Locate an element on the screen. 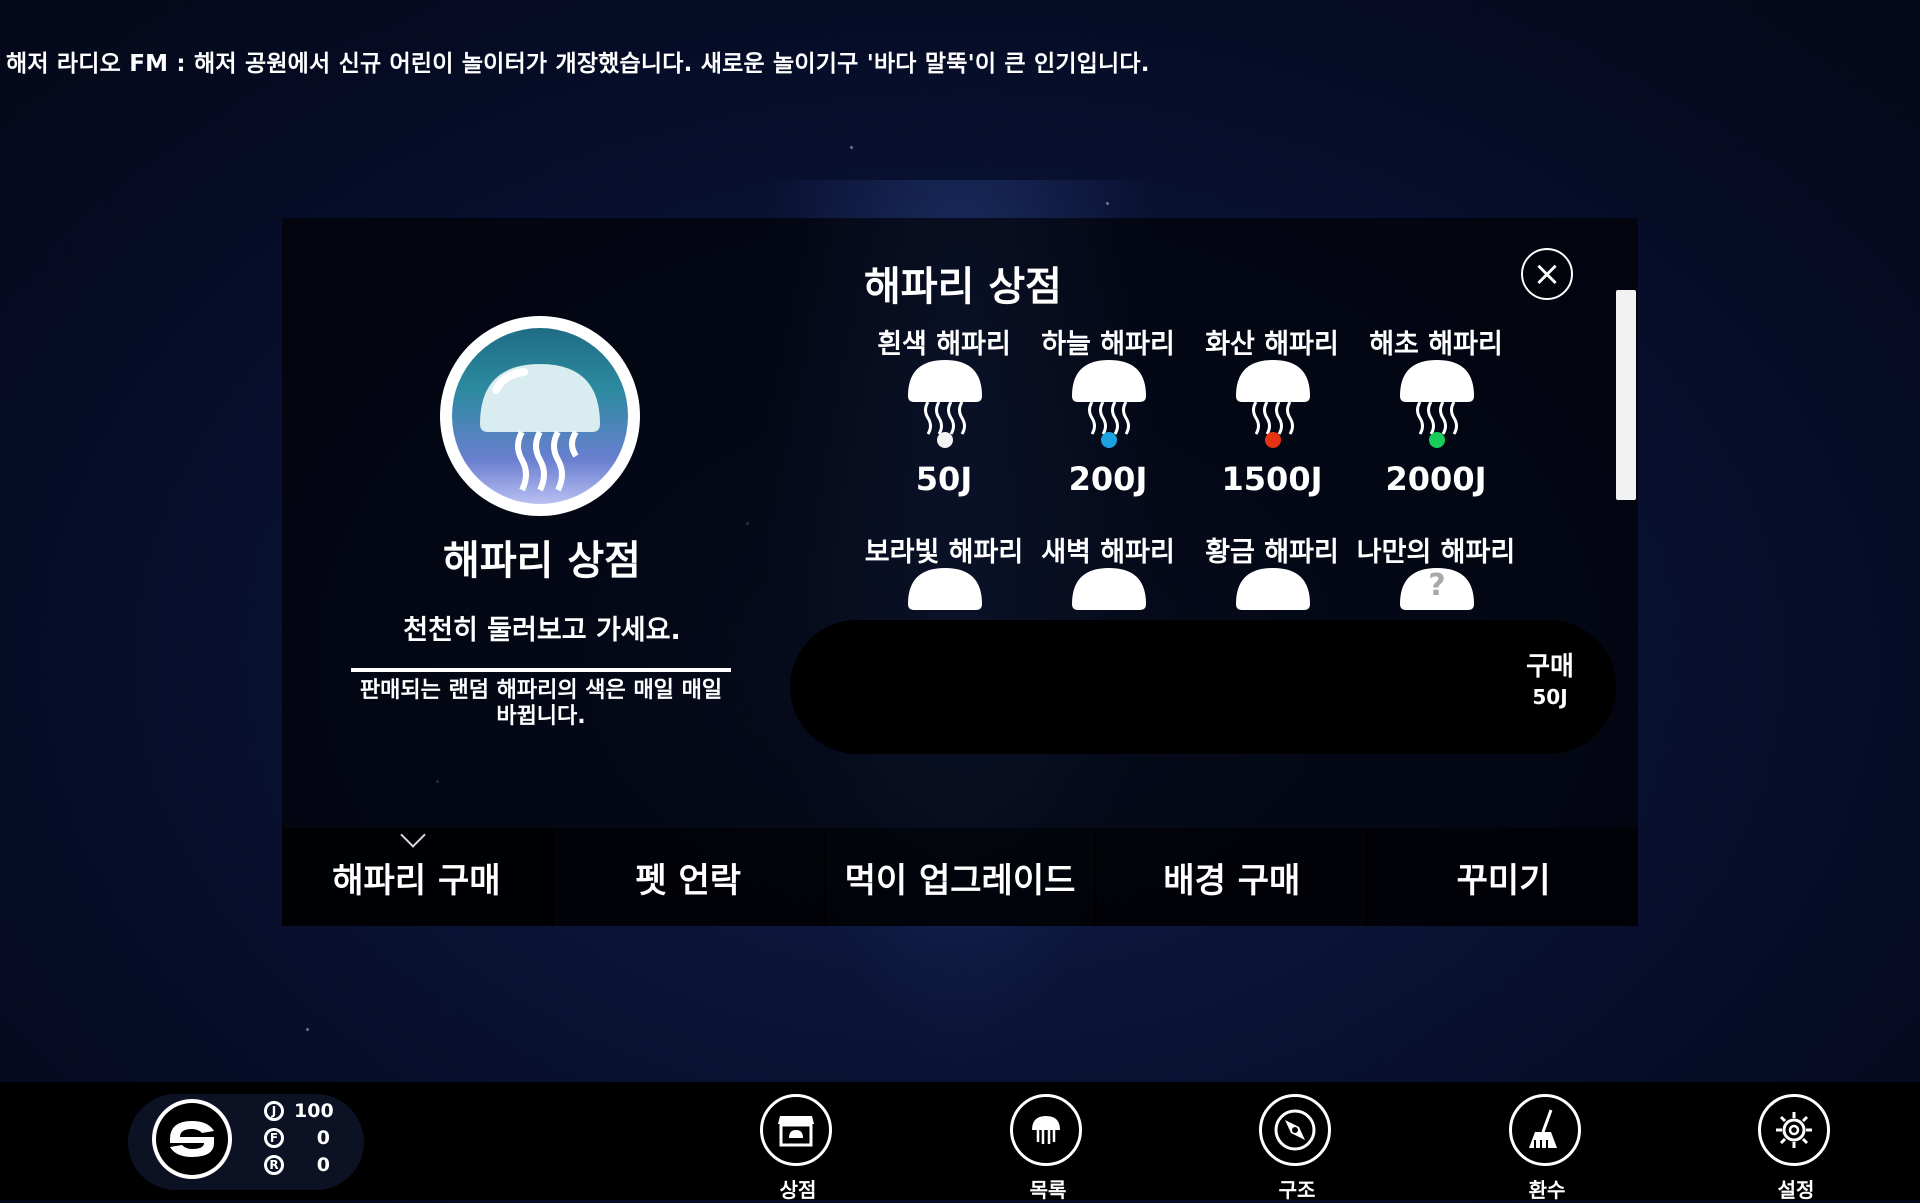 The height and width of the screenshot is (1203, 1920). buy-button: 구매 50J is located at coordinates (1550, 677).